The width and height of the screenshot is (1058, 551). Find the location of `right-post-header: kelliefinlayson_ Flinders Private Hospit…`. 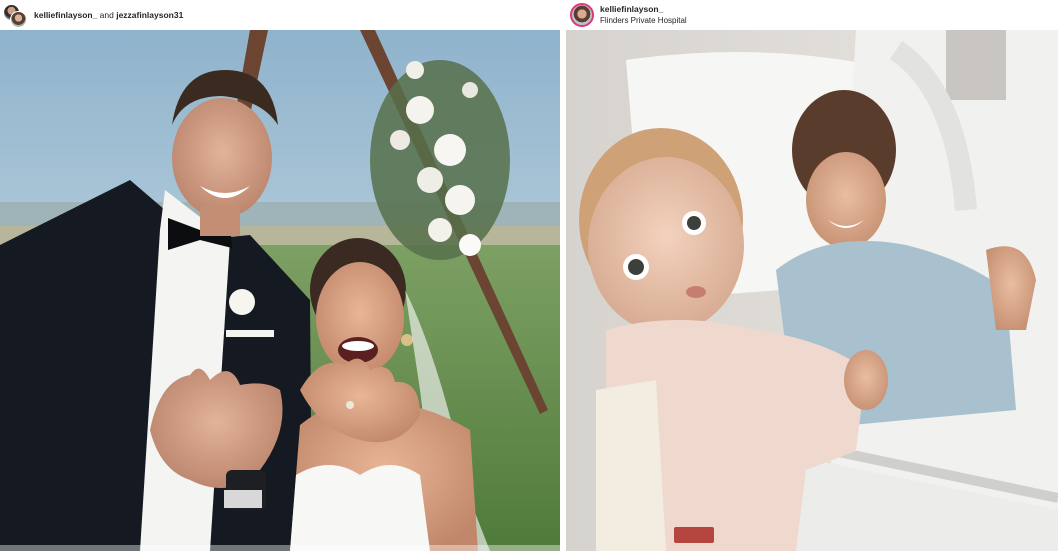

right-post-header: kelliefinlayson_ Flinders Private Hospit… is located at coordinates (812, 15).